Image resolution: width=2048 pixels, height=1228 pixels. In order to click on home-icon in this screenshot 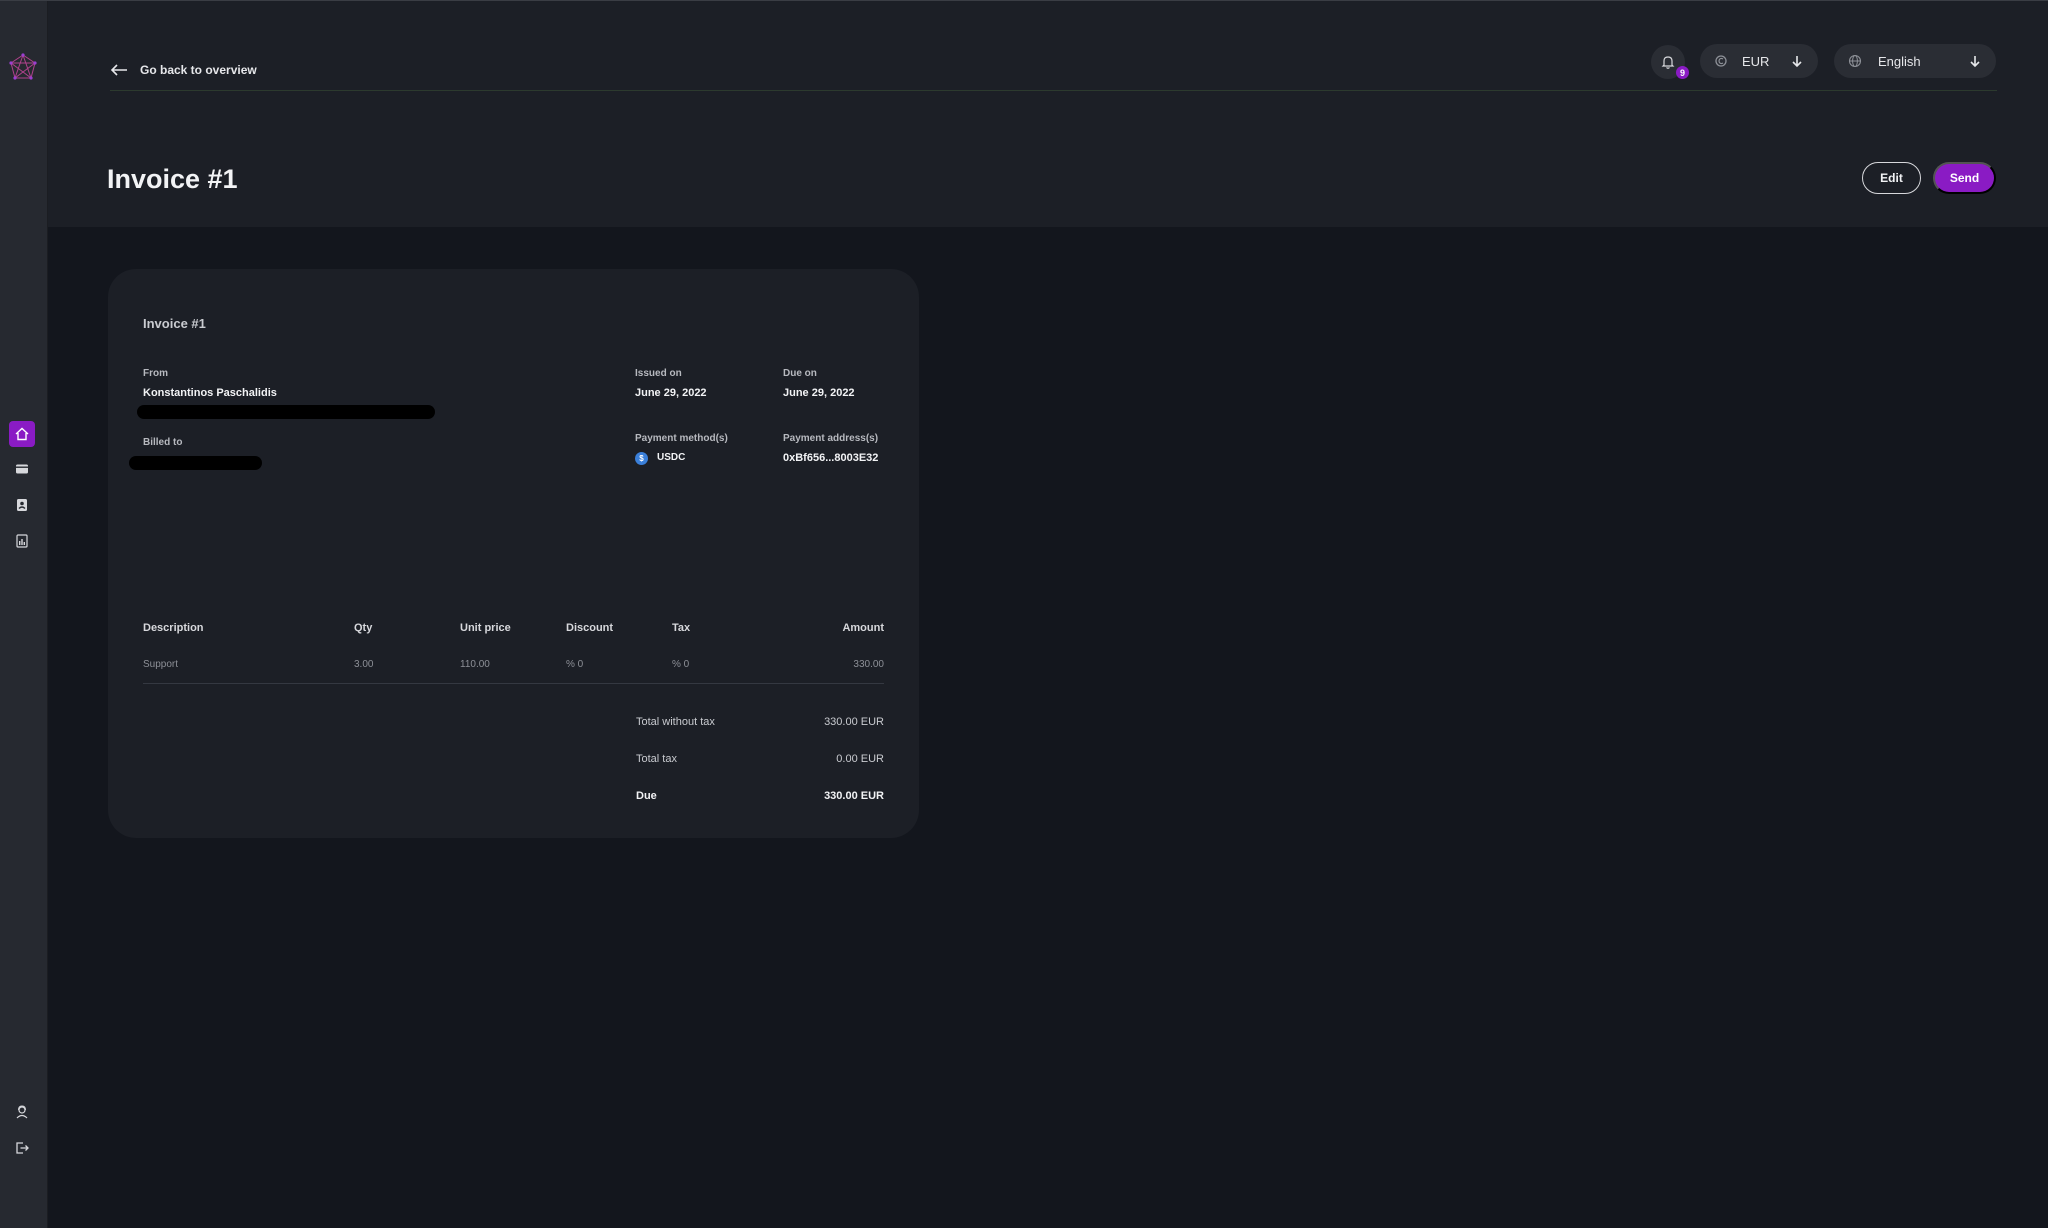, I will do `click(22, 434)`.